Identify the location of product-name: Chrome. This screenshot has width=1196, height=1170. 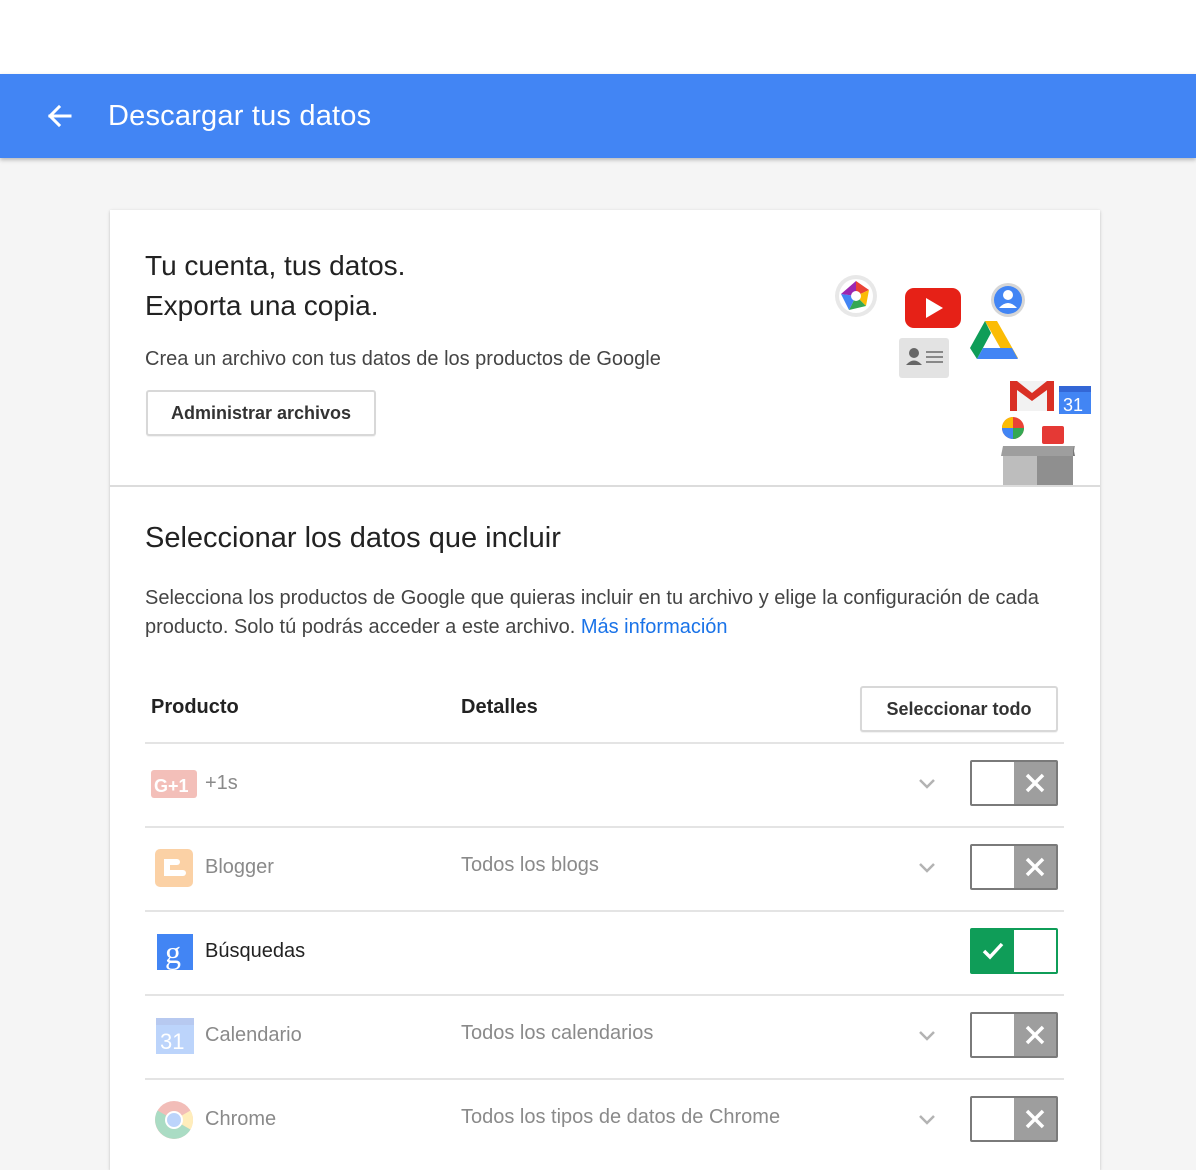
(241, 1119).